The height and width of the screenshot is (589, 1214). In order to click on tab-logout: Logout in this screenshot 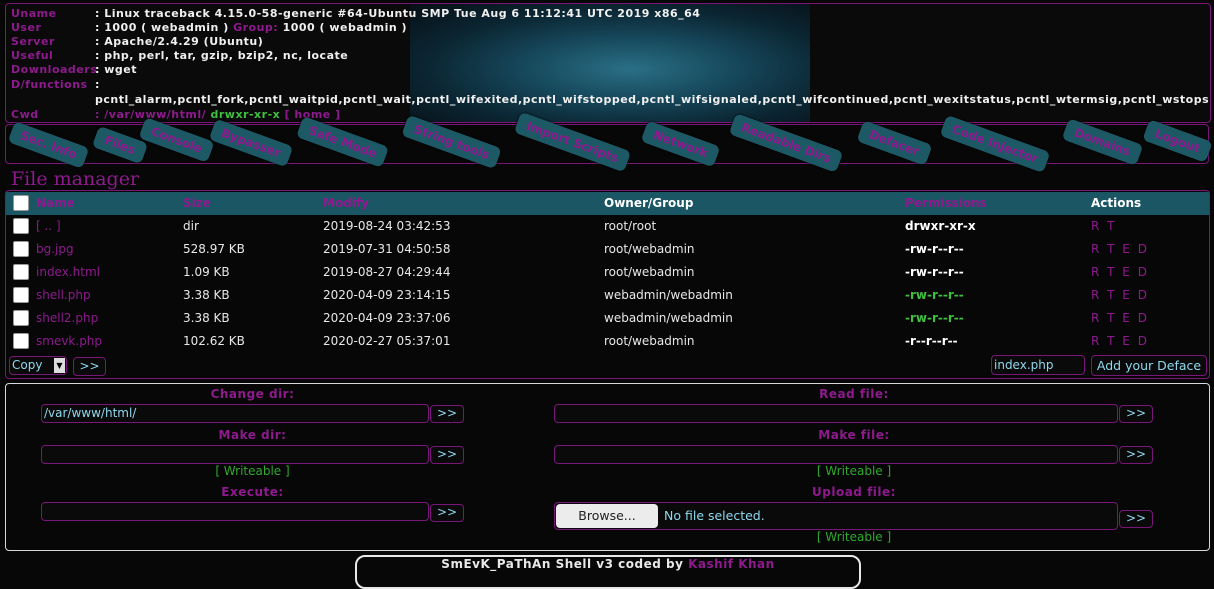, I will do `click(1177, 141)`.